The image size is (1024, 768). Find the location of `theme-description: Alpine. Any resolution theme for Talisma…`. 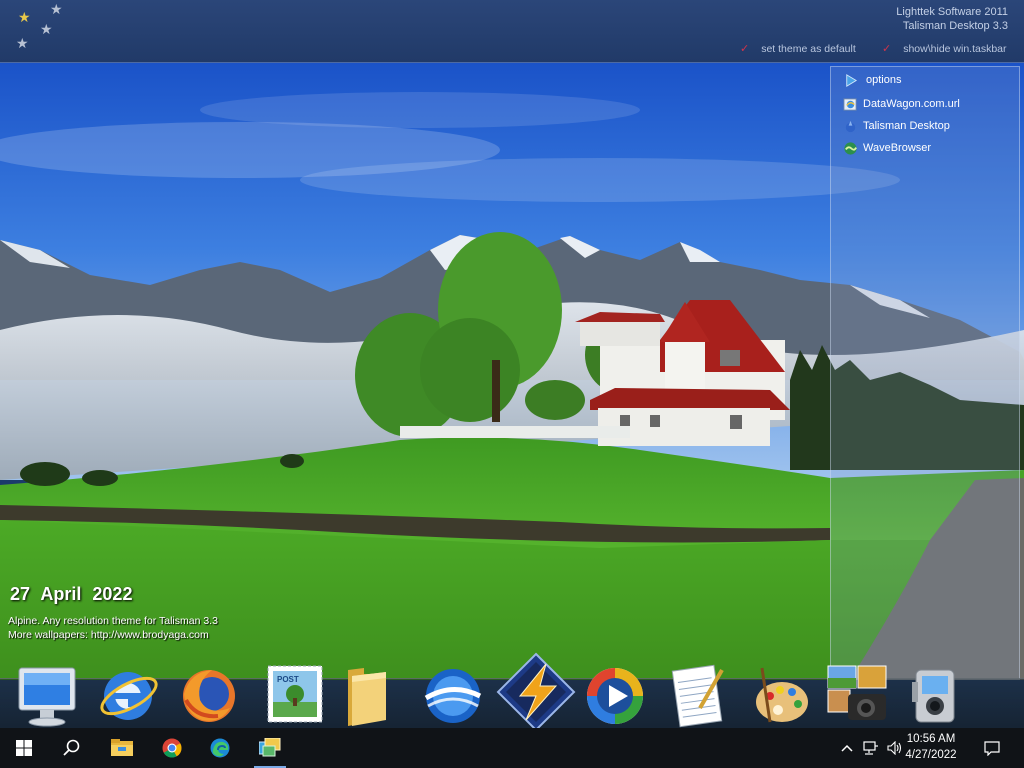

theme-description: Alpine. Any resolution theme for Talisma… is located at coordinates (113, 621).